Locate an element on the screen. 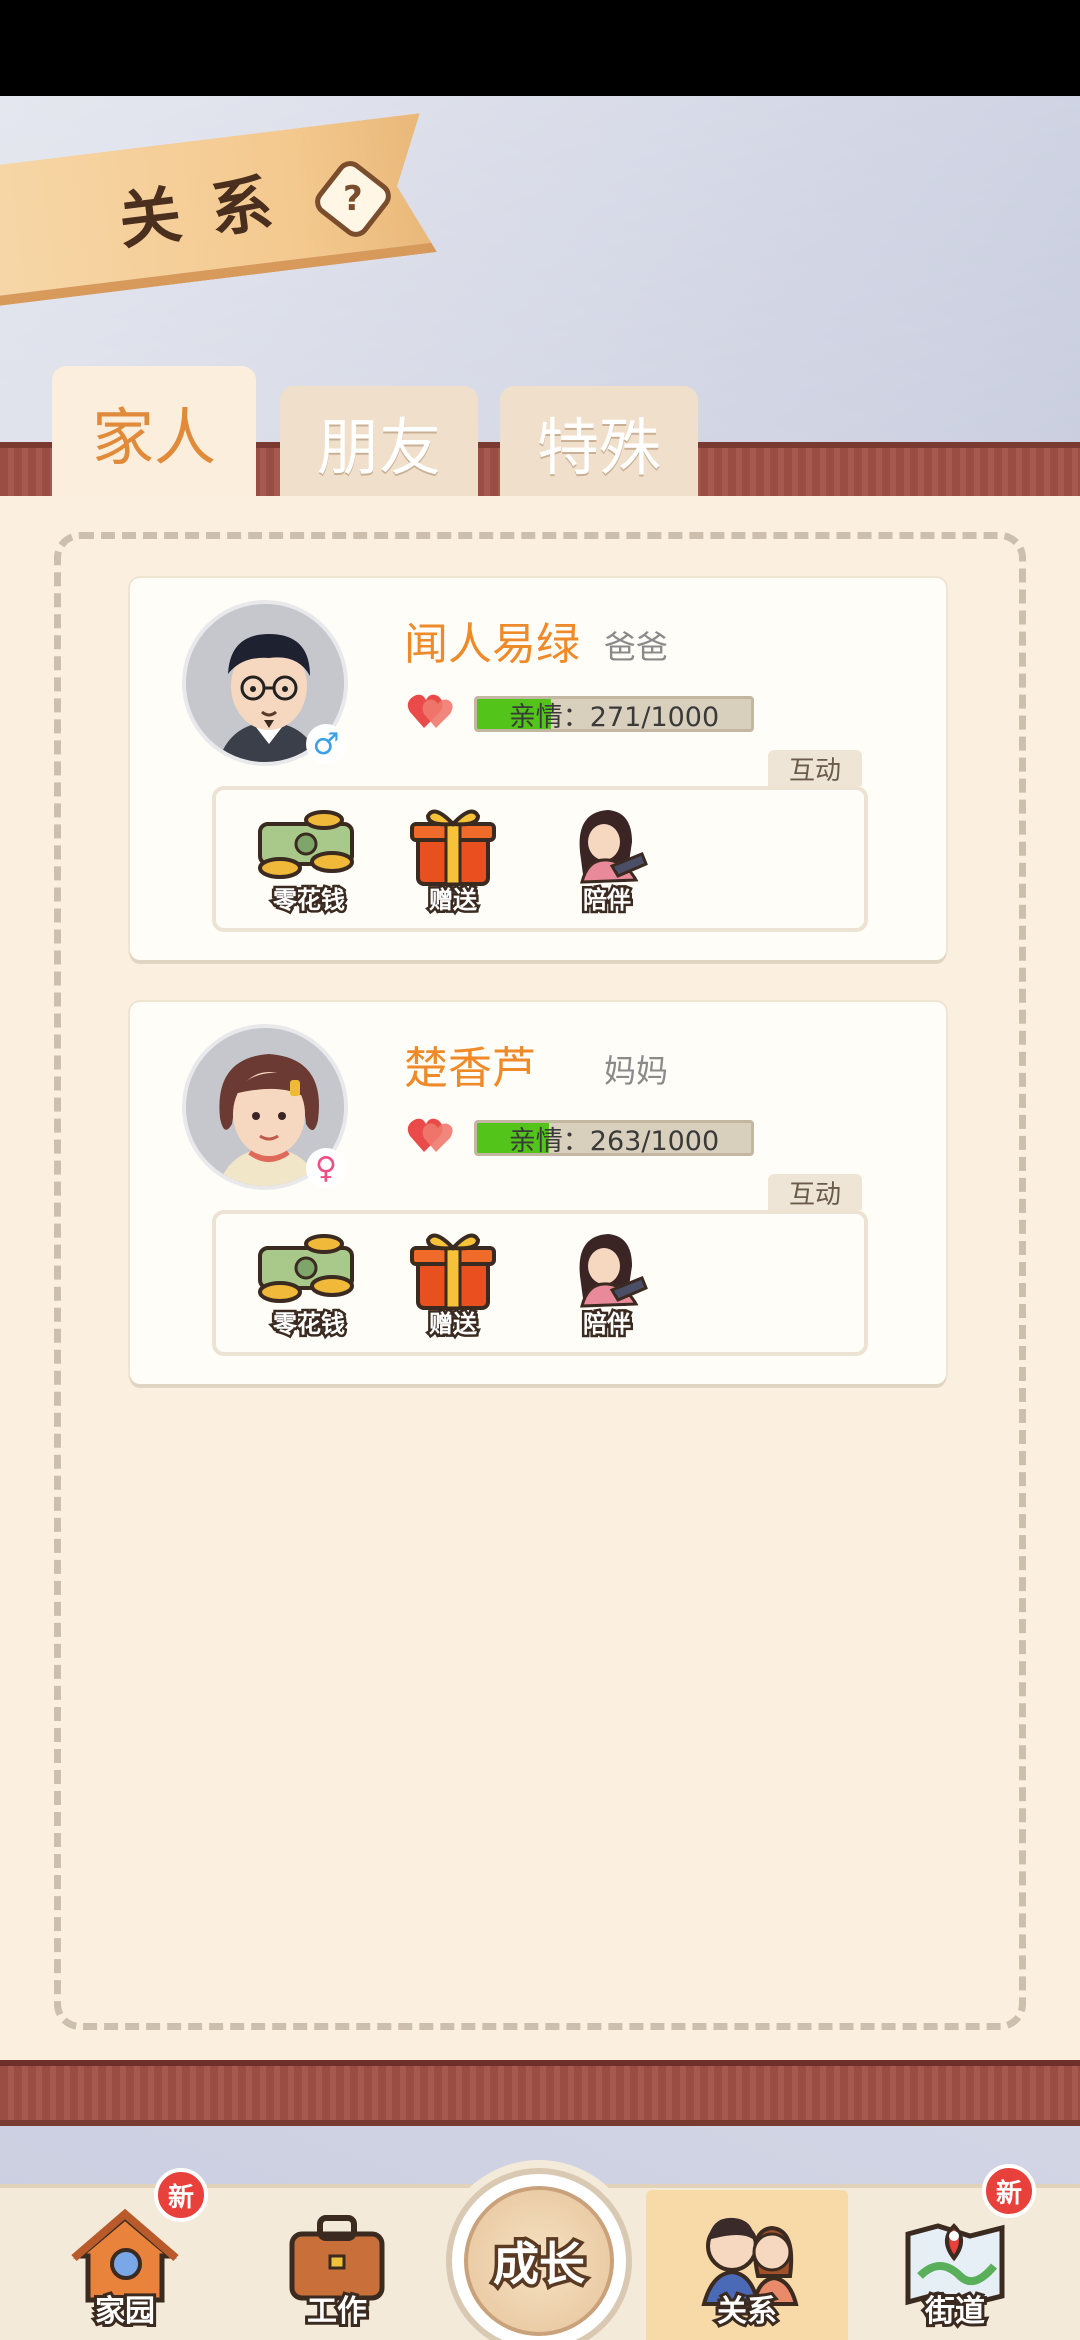 Image resolution: width=1080 pixels, height=2340 pixels. nav-label: 街道 is located at coordinates (955, 2311).